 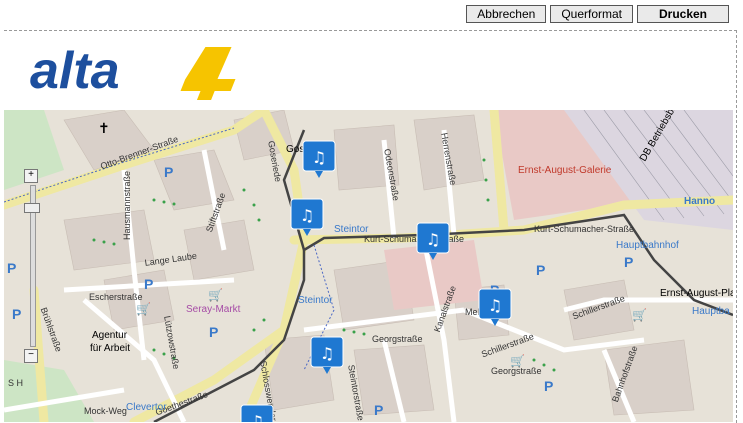 I want to click on poi-ernst-august-galerie: Ernst-August-Galerie, so click(x=564, y=170).